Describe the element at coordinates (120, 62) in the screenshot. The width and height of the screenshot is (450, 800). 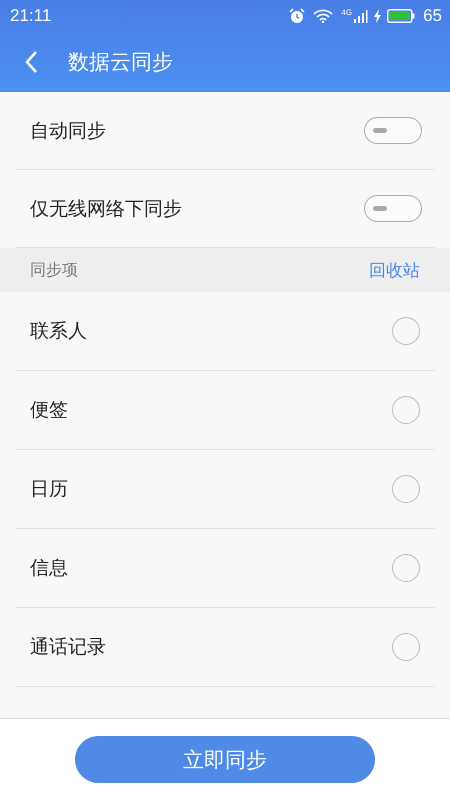
I see `page-title: 数据云同步` at that location.